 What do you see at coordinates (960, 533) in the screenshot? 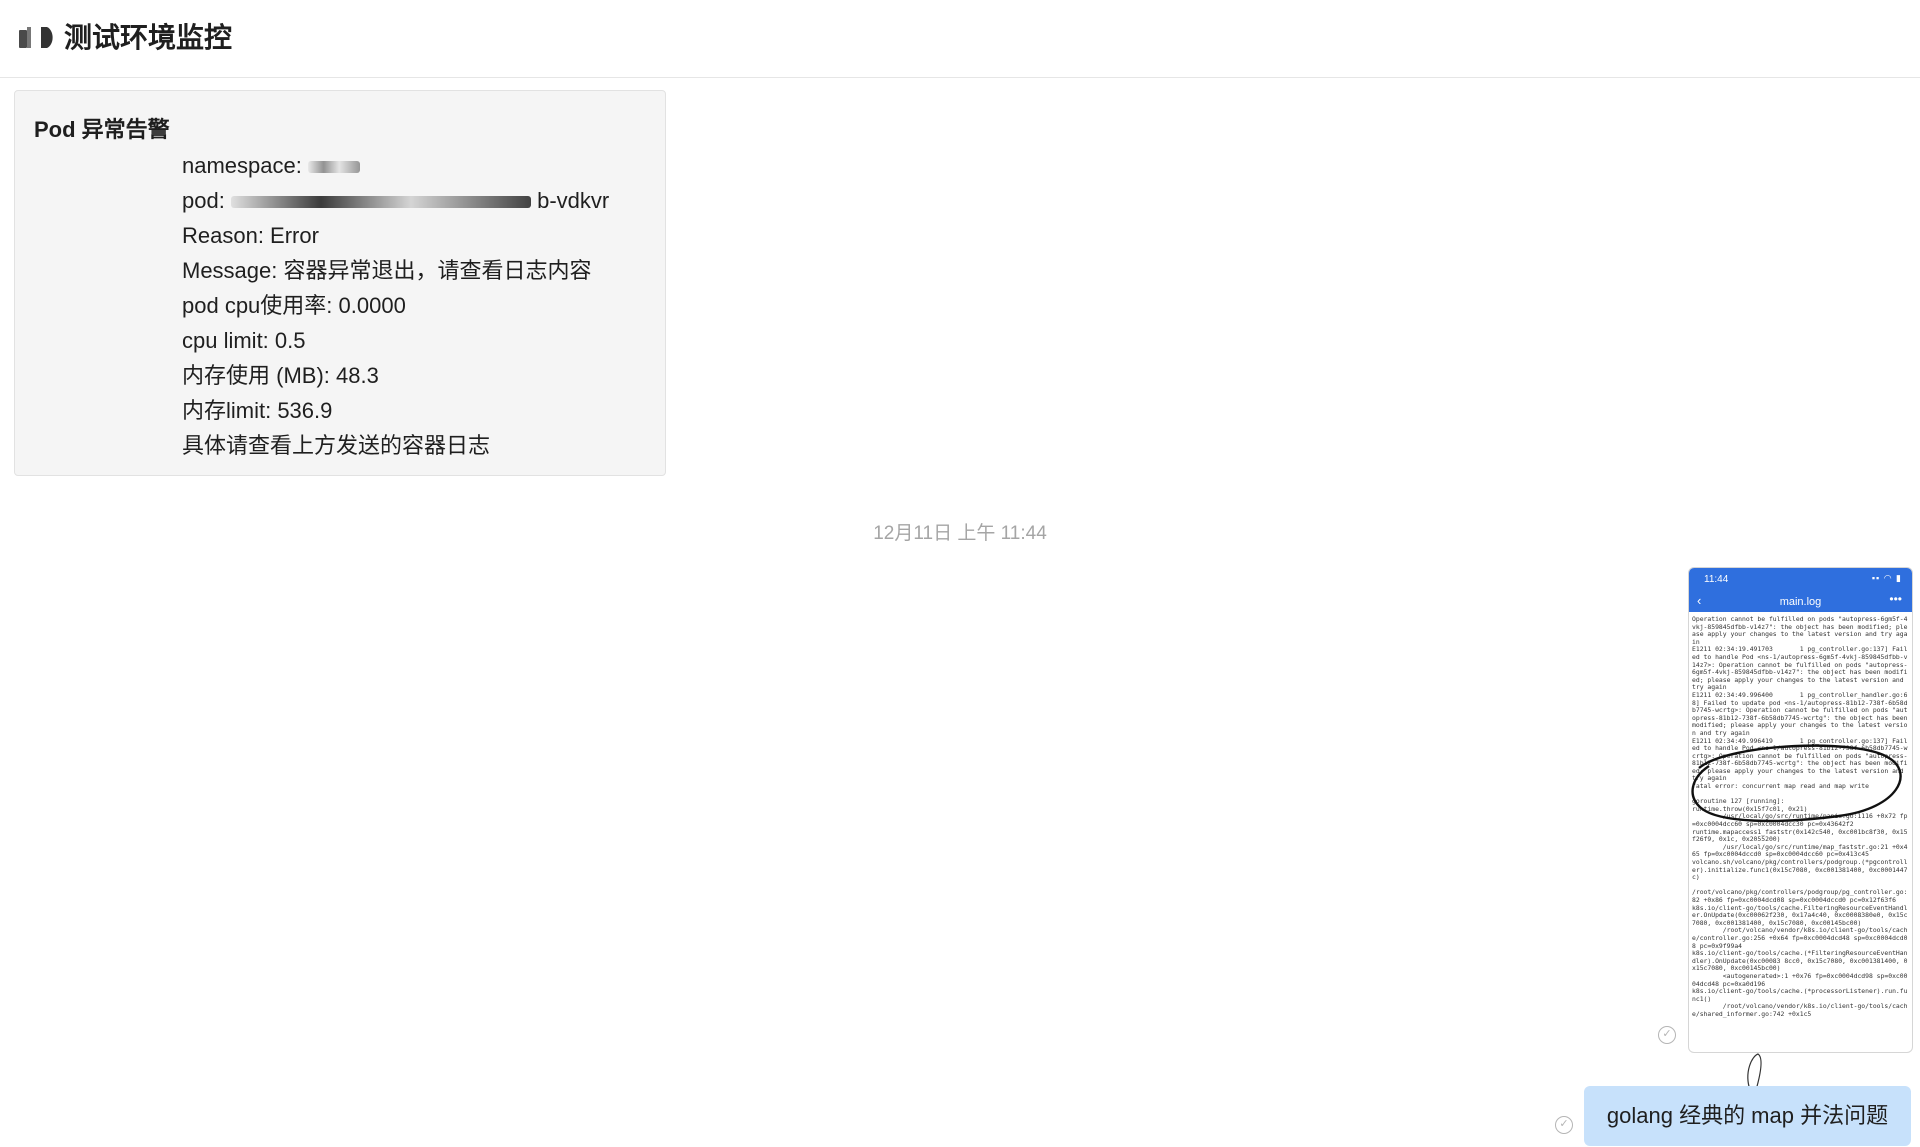
I see `message-timestamp: 12月11日 上午 11:44` at bounding box center [960, 533].